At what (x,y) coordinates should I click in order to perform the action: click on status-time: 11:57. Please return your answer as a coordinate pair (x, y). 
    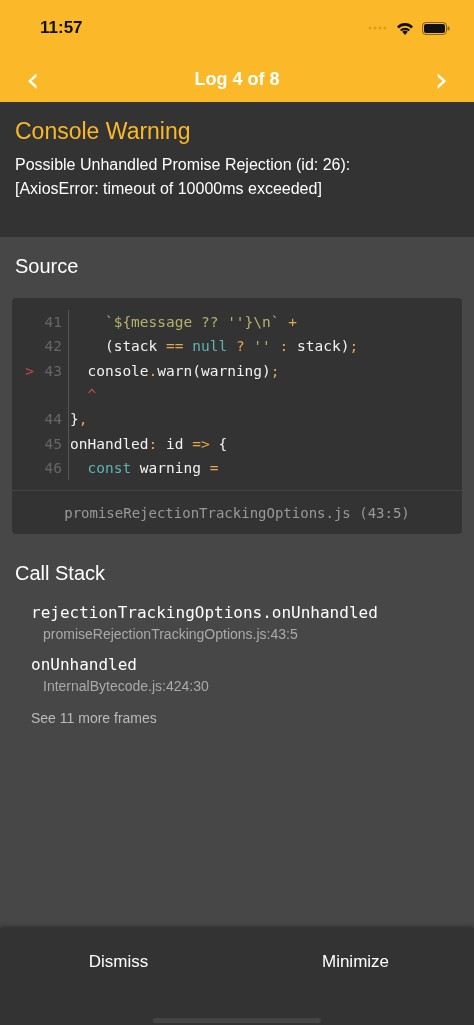
    Looking at the image, I should click on (61, 28).